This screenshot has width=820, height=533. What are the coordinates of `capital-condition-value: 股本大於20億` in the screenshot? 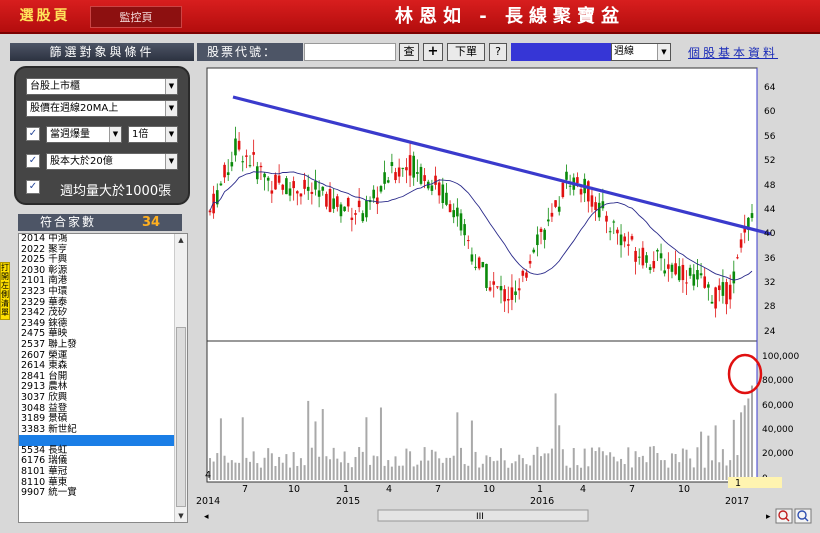 It's located at (81, 161).